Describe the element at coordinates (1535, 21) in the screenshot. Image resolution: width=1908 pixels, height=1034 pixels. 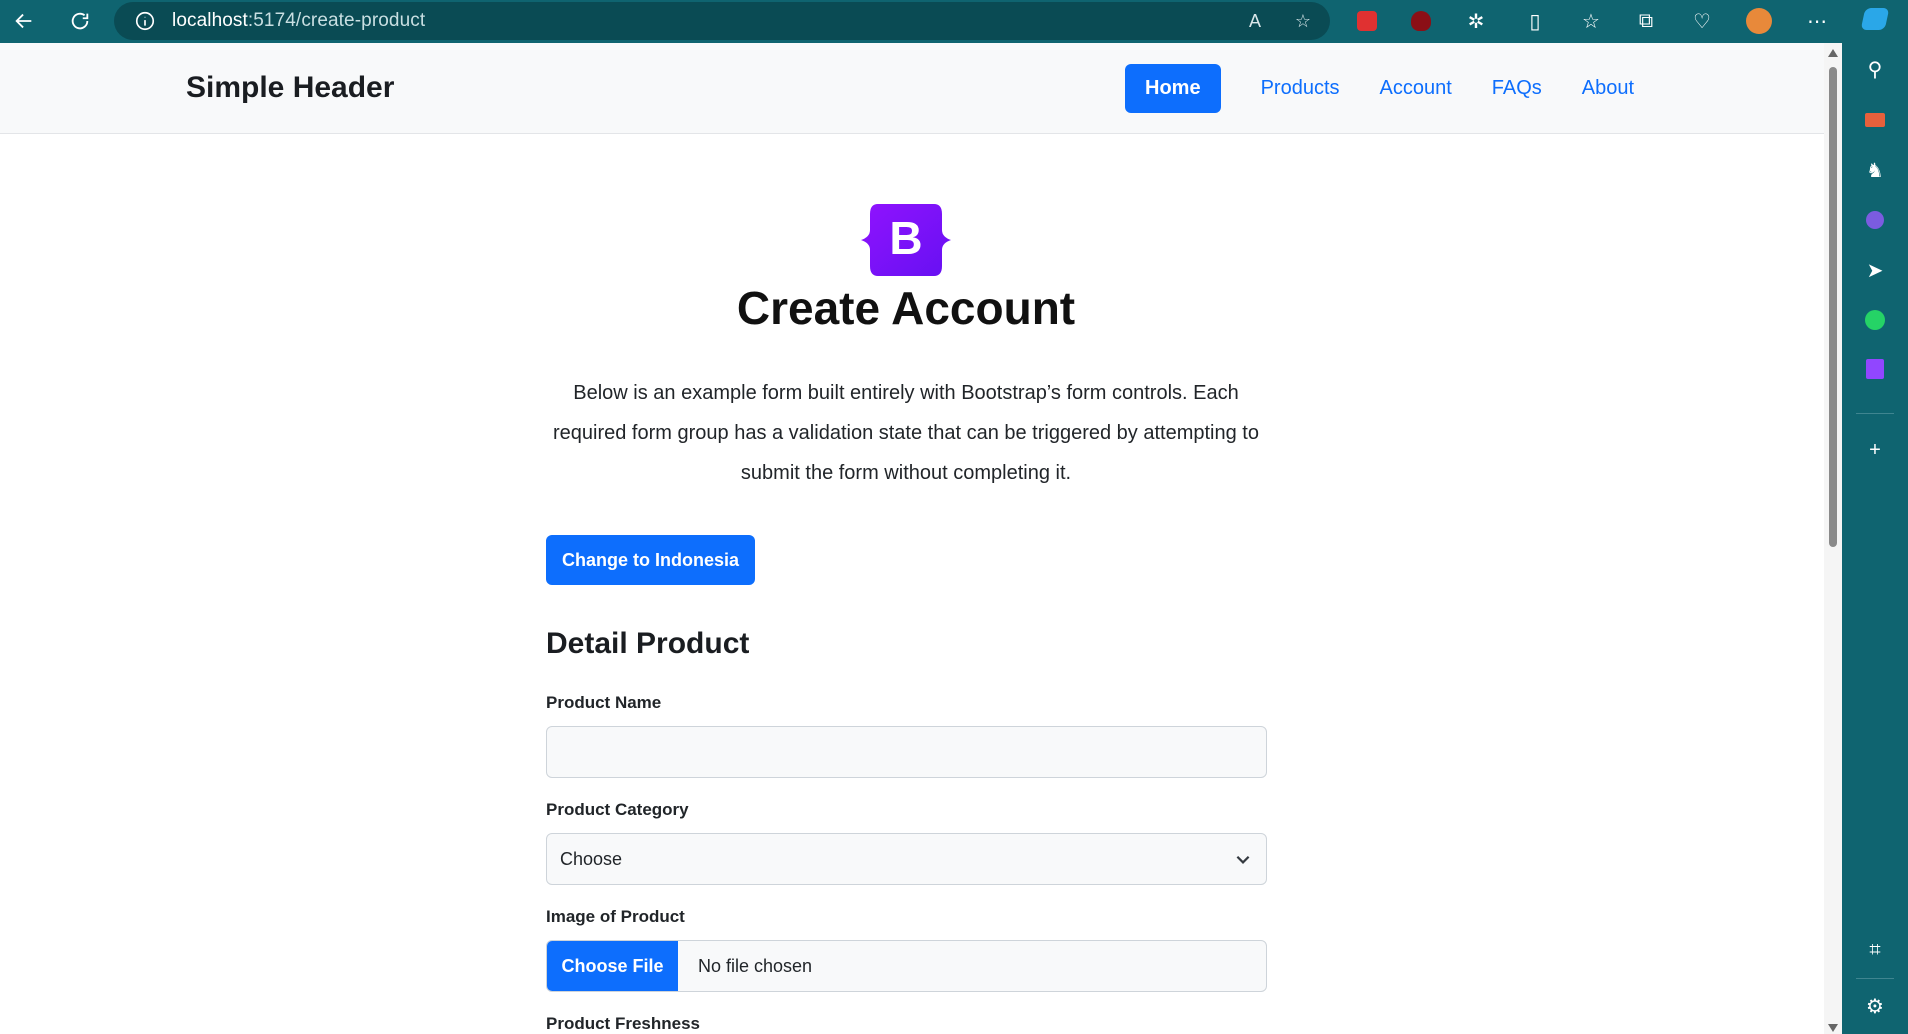
I see `split-screen-icon: ▯` at that location.